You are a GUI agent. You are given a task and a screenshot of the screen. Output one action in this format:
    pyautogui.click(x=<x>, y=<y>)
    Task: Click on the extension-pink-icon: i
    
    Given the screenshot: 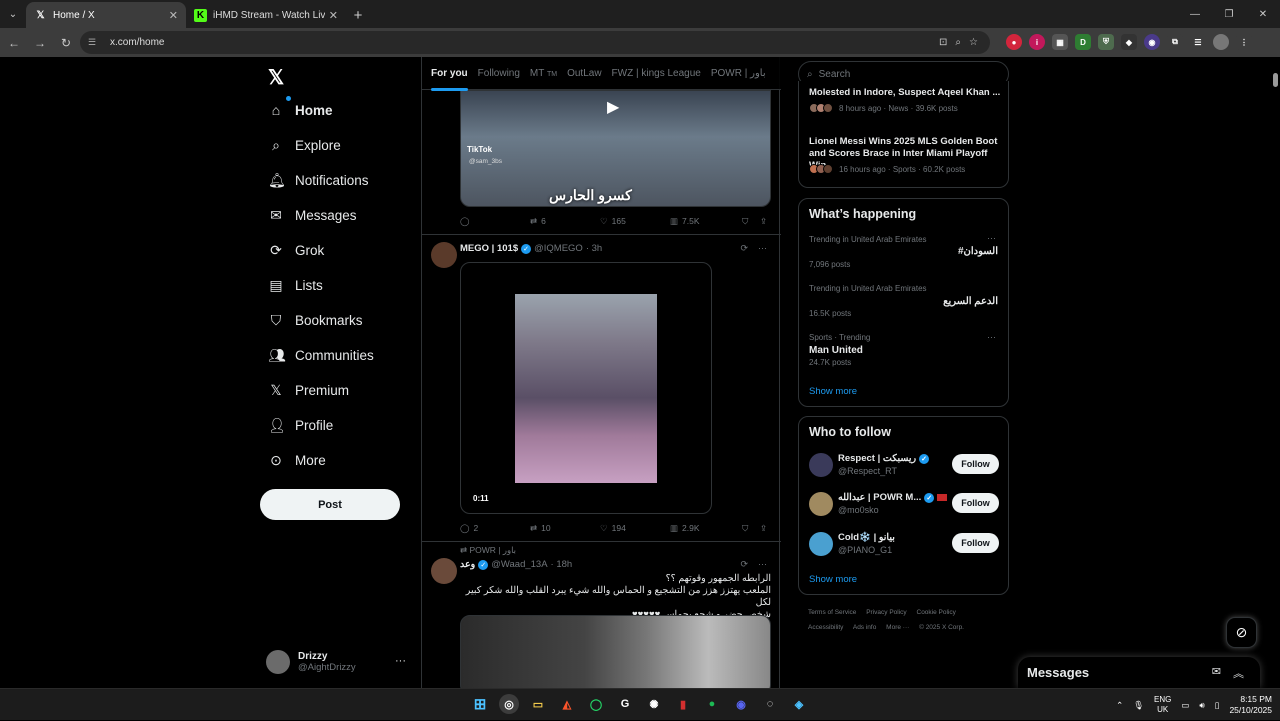 What is the action you would take?
    pyautogui.click(x=1037, y=42)
    